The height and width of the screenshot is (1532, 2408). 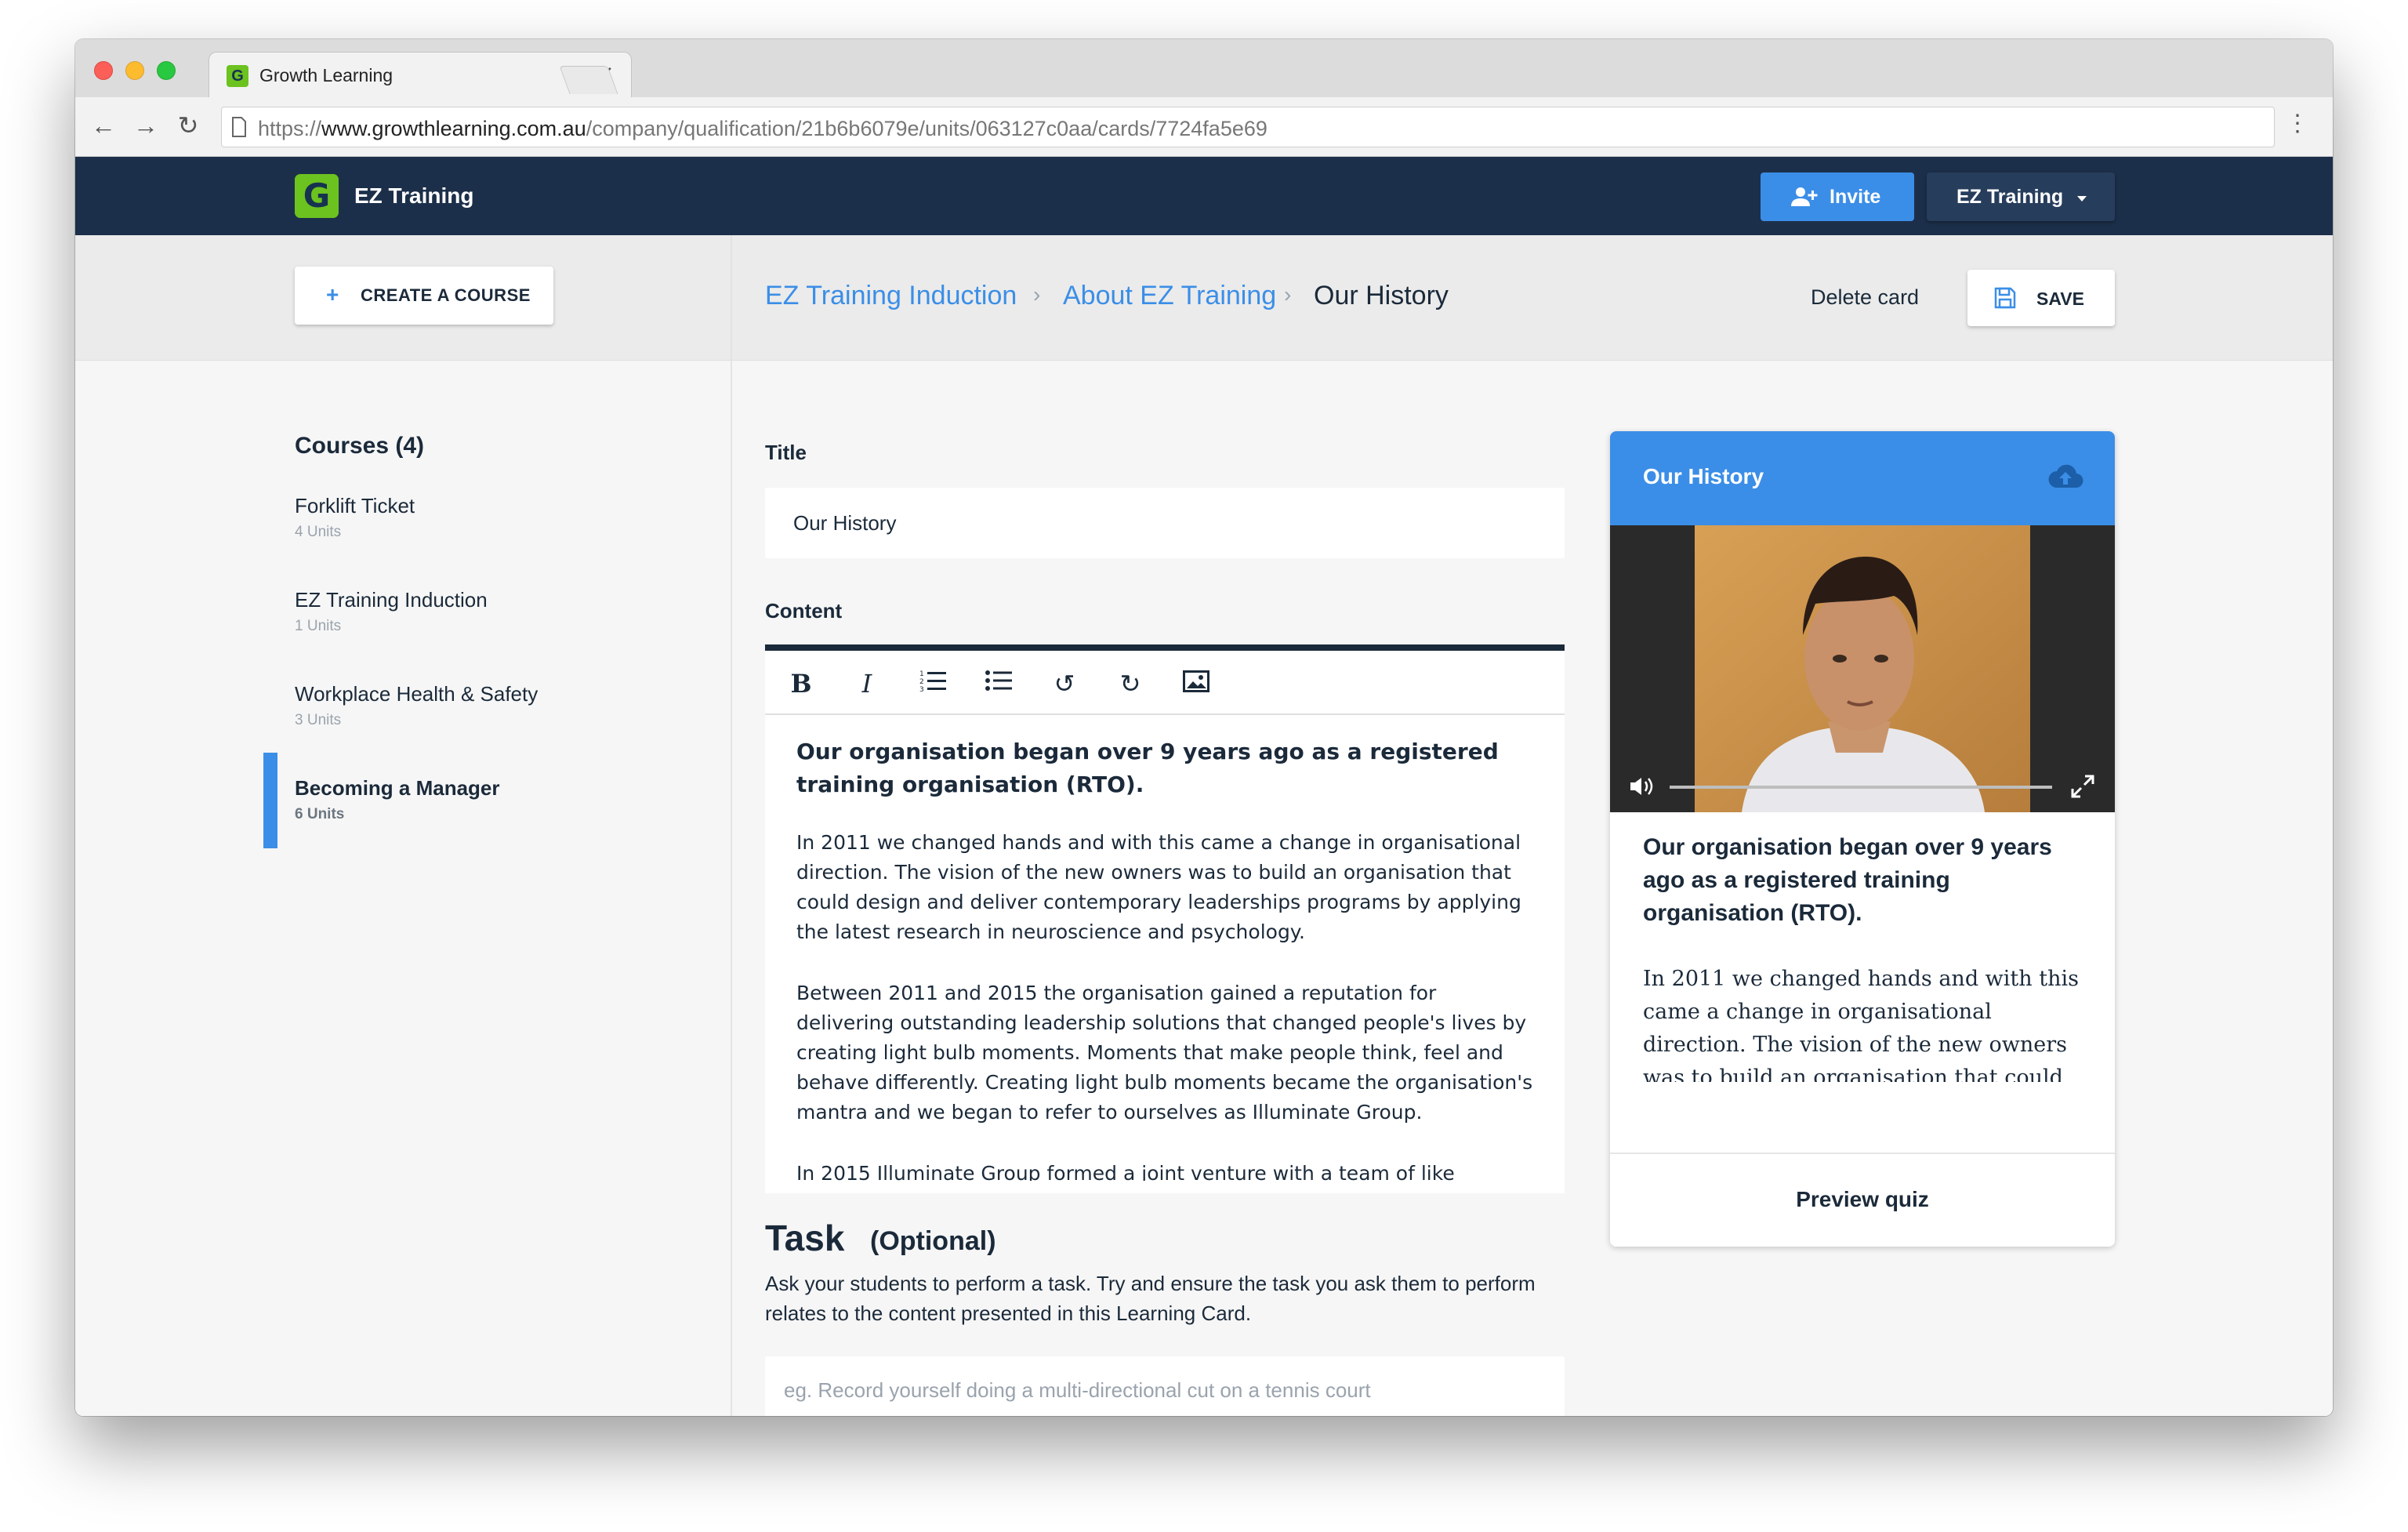 I want to click on course-name: Workplace Health & Safety, so click(x=417, y=694).